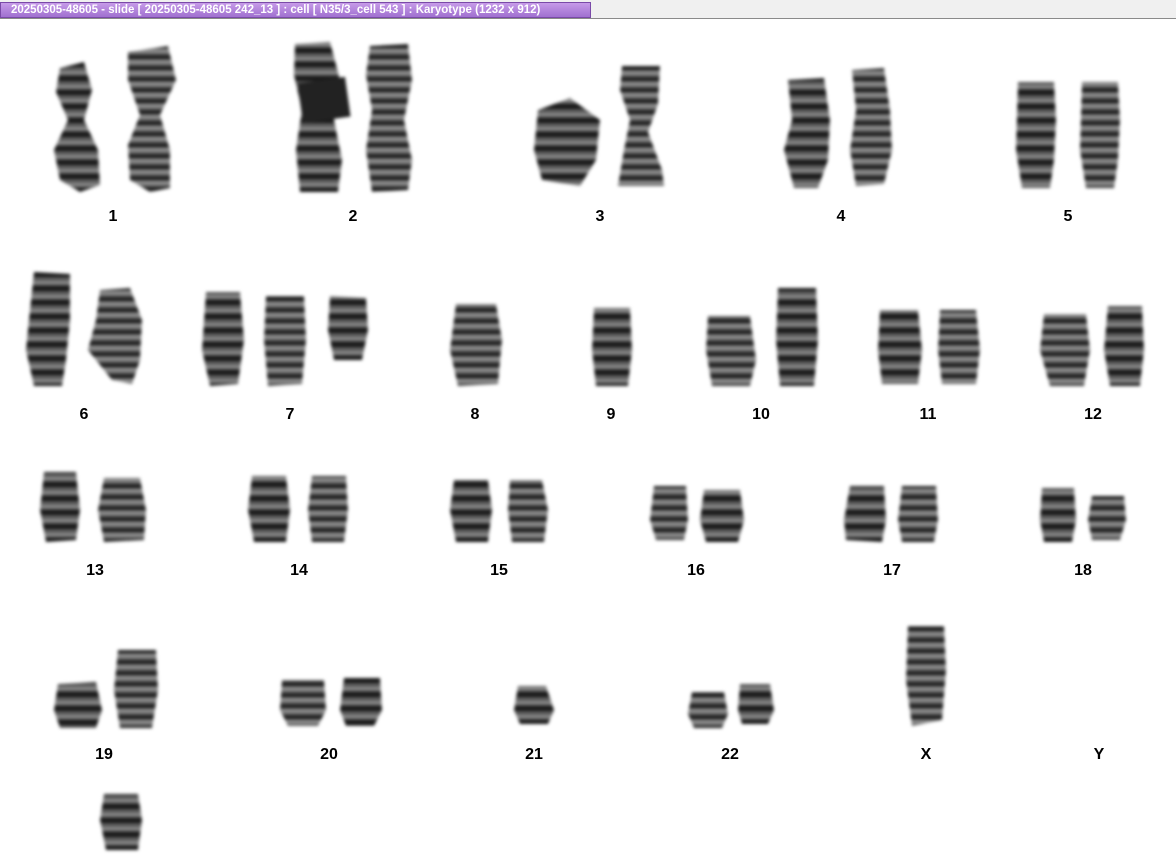 The height and width of the screenshot is (857, 1176). What do you see at coordinates (499, 511) in the screenshot?
I see `chromosome-15-pair` at bounding box center [499, 511].